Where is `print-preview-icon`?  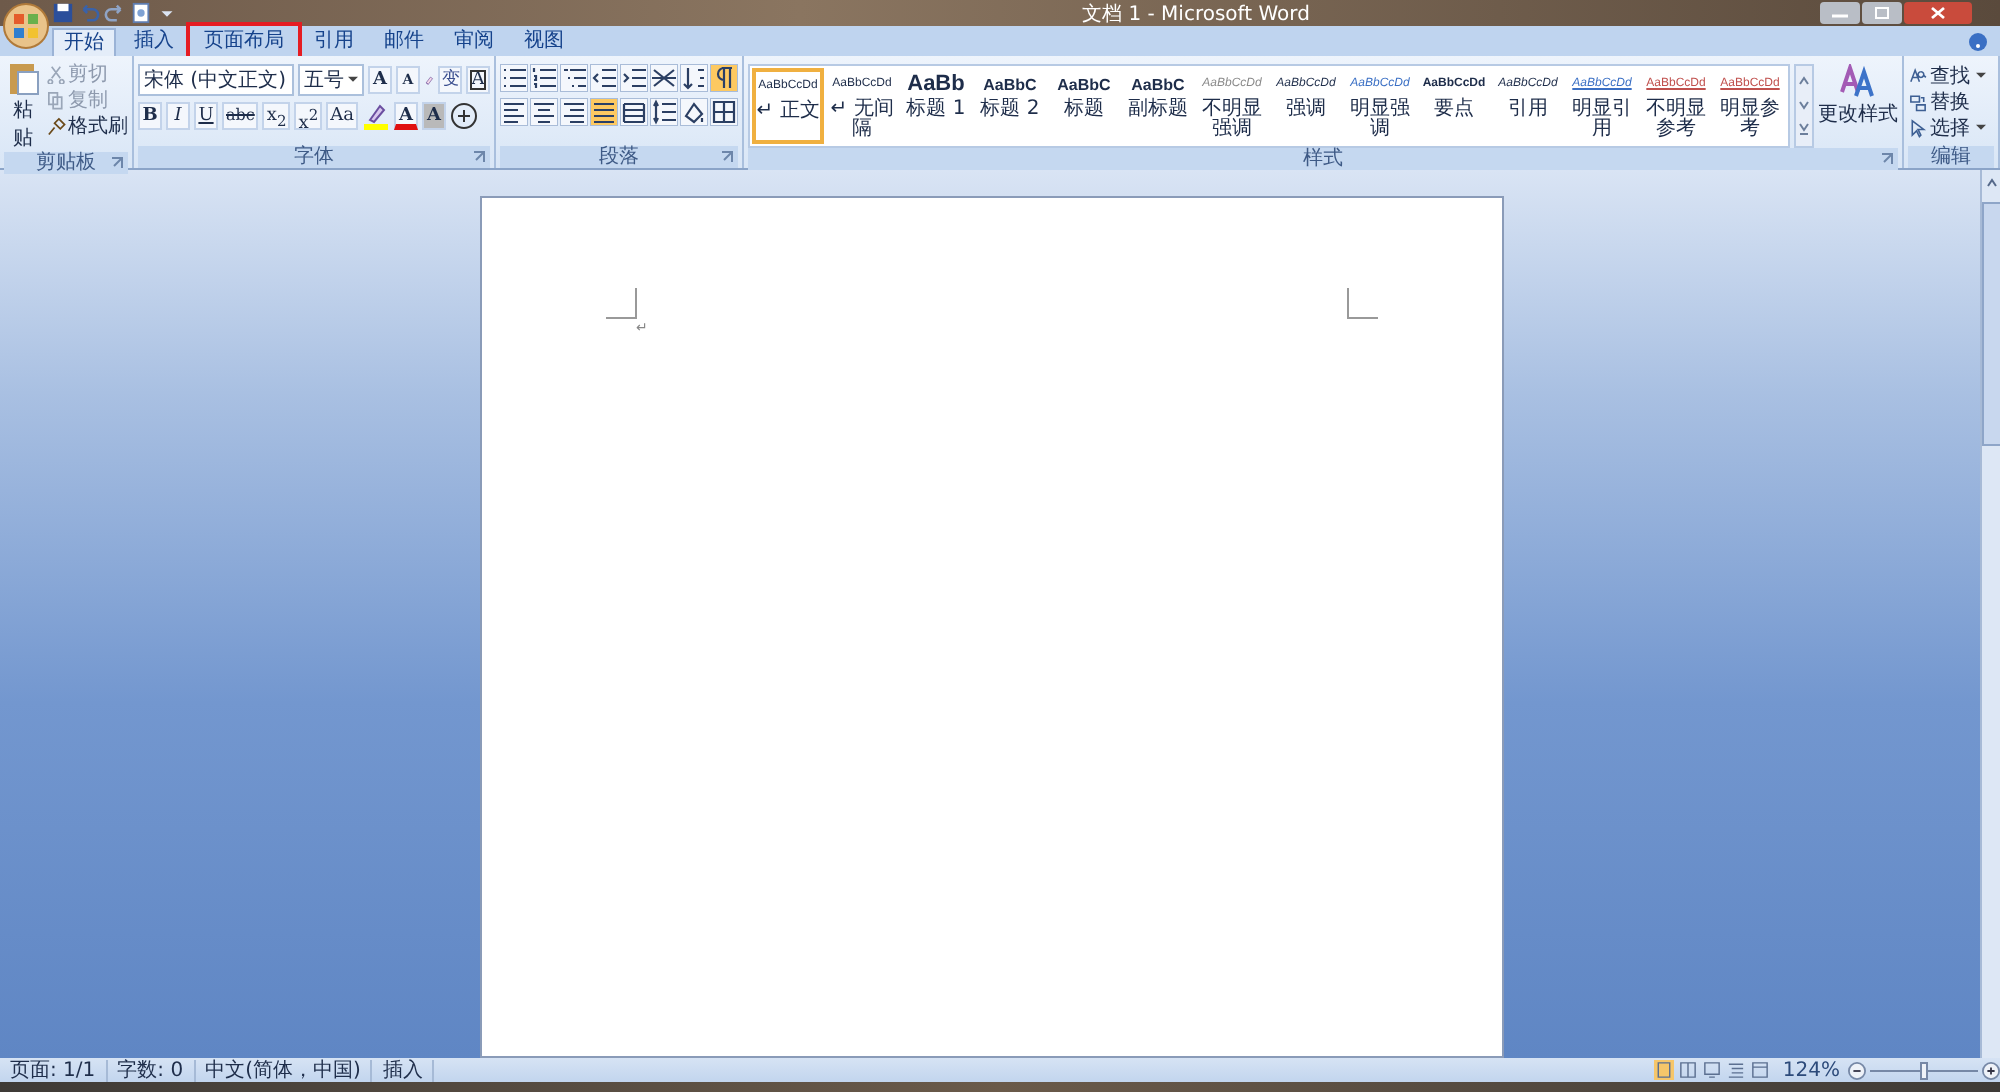
print-preview-icon is located at coordinates (141, 13).